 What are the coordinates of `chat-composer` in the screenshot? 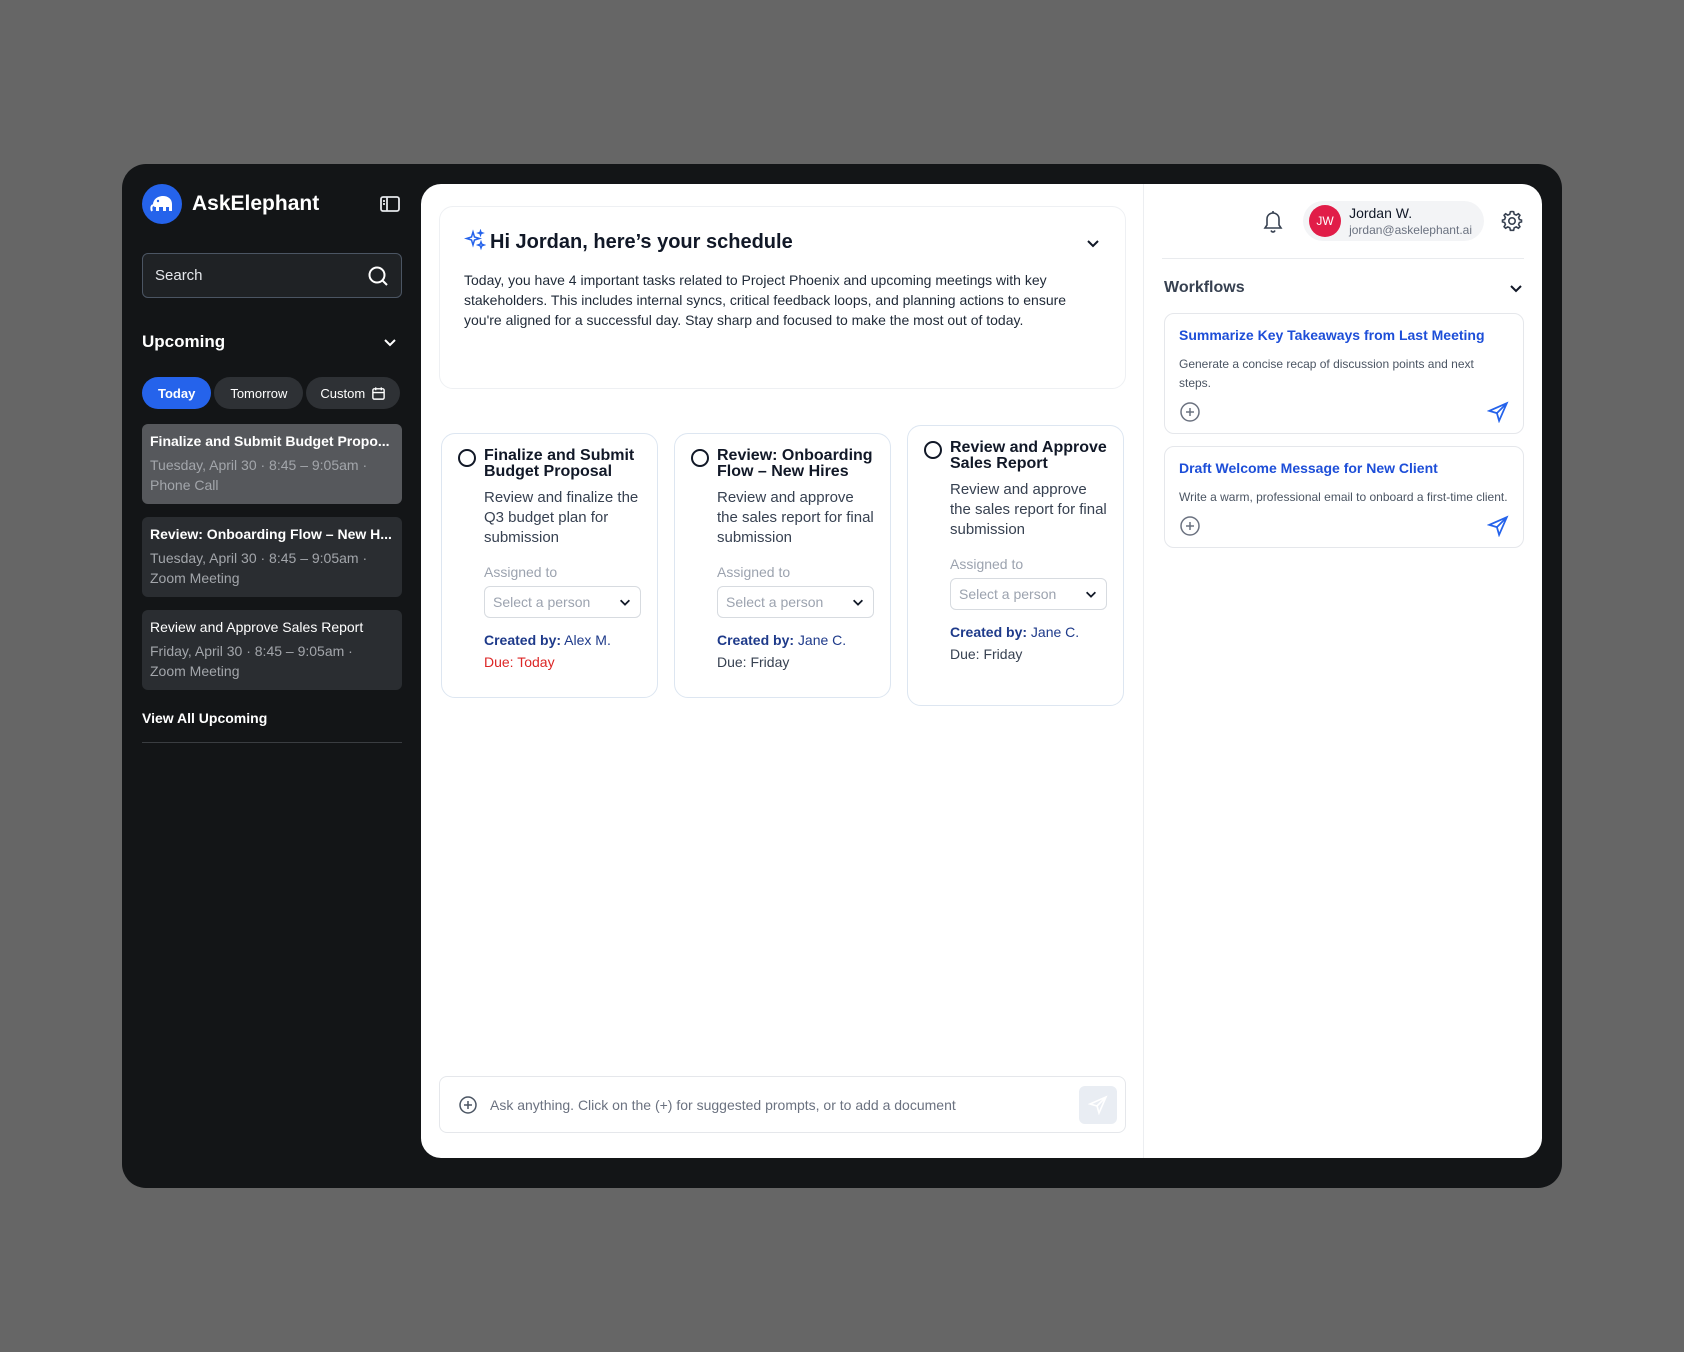 It's located at (782, 1104).